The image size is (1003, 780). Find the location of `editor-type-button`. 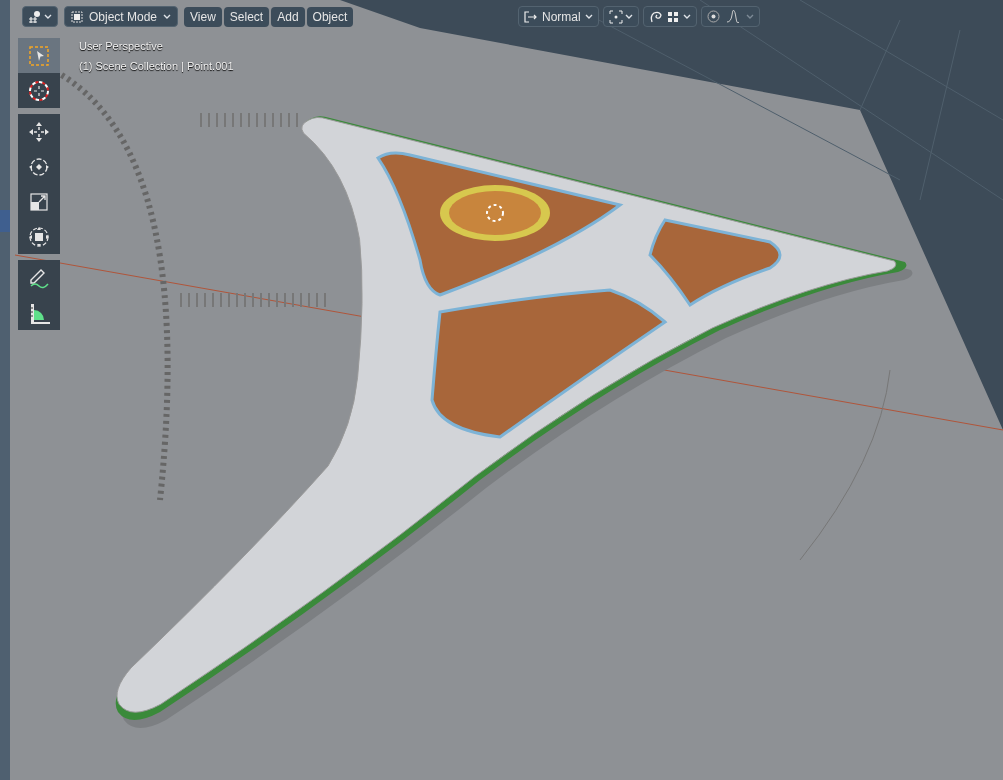

editor-type-button is located at coordinates (40, 16).